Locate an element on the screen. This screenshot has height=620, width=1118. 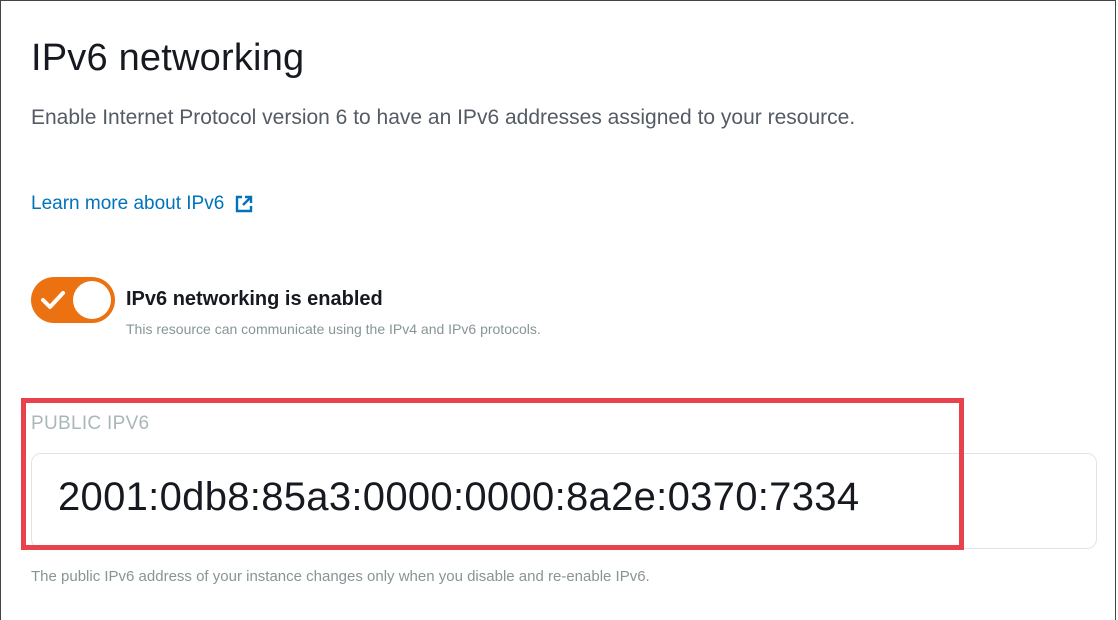
panel-title: IPv6 networking is located at coordinates (168, 58).